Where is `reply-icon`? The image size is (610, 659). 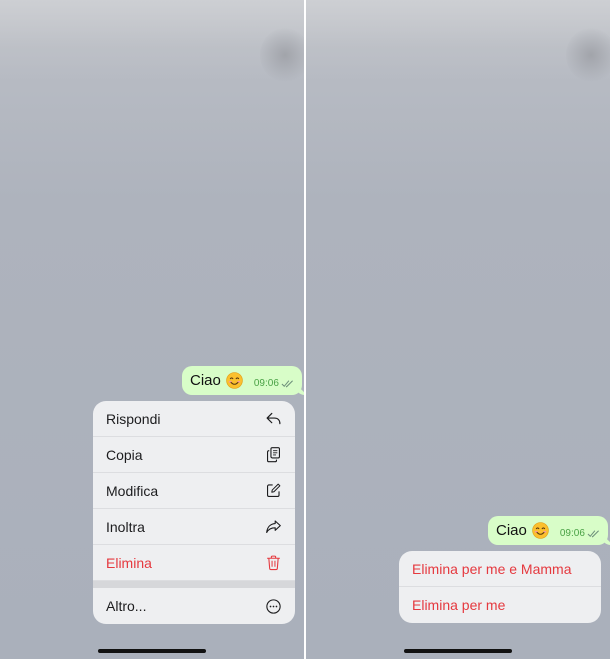
reply-icon is located at coordinates (273, 418).